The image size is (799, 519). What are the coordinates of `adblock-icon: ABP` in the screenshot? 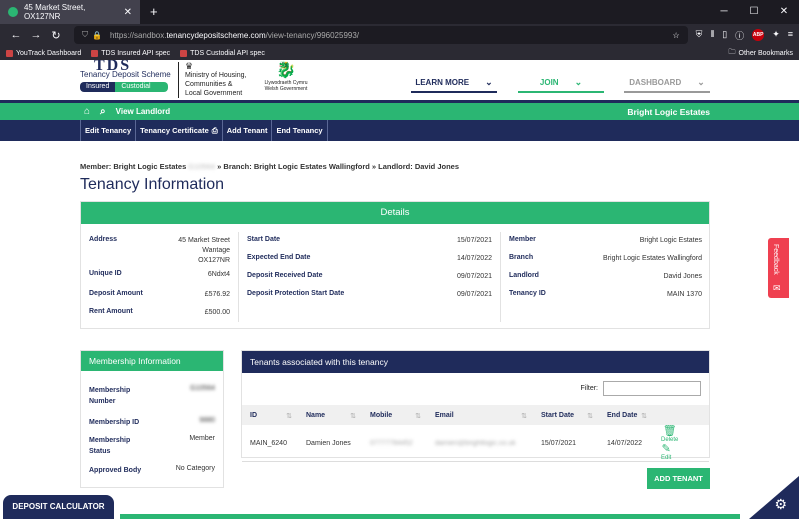 It's located at (758, 34).